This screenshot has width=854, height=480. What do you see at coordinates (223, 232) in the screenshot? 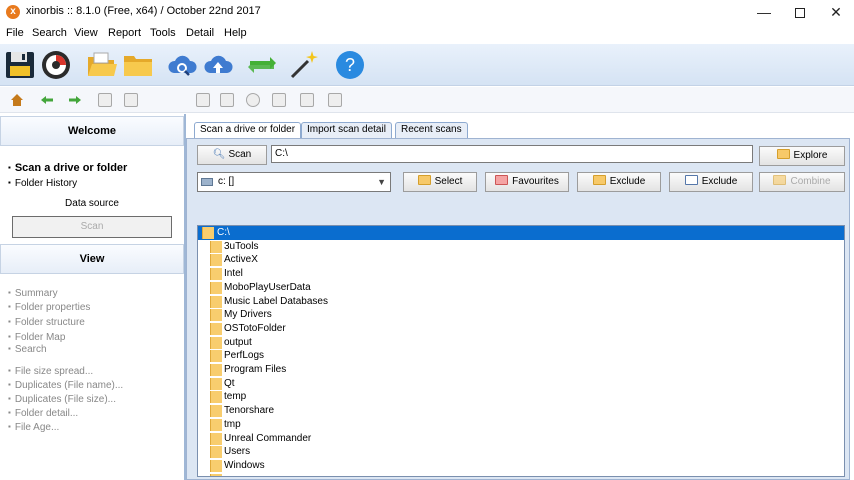
I see `tree-root-label: C:\` at bounding box center [223, 232].